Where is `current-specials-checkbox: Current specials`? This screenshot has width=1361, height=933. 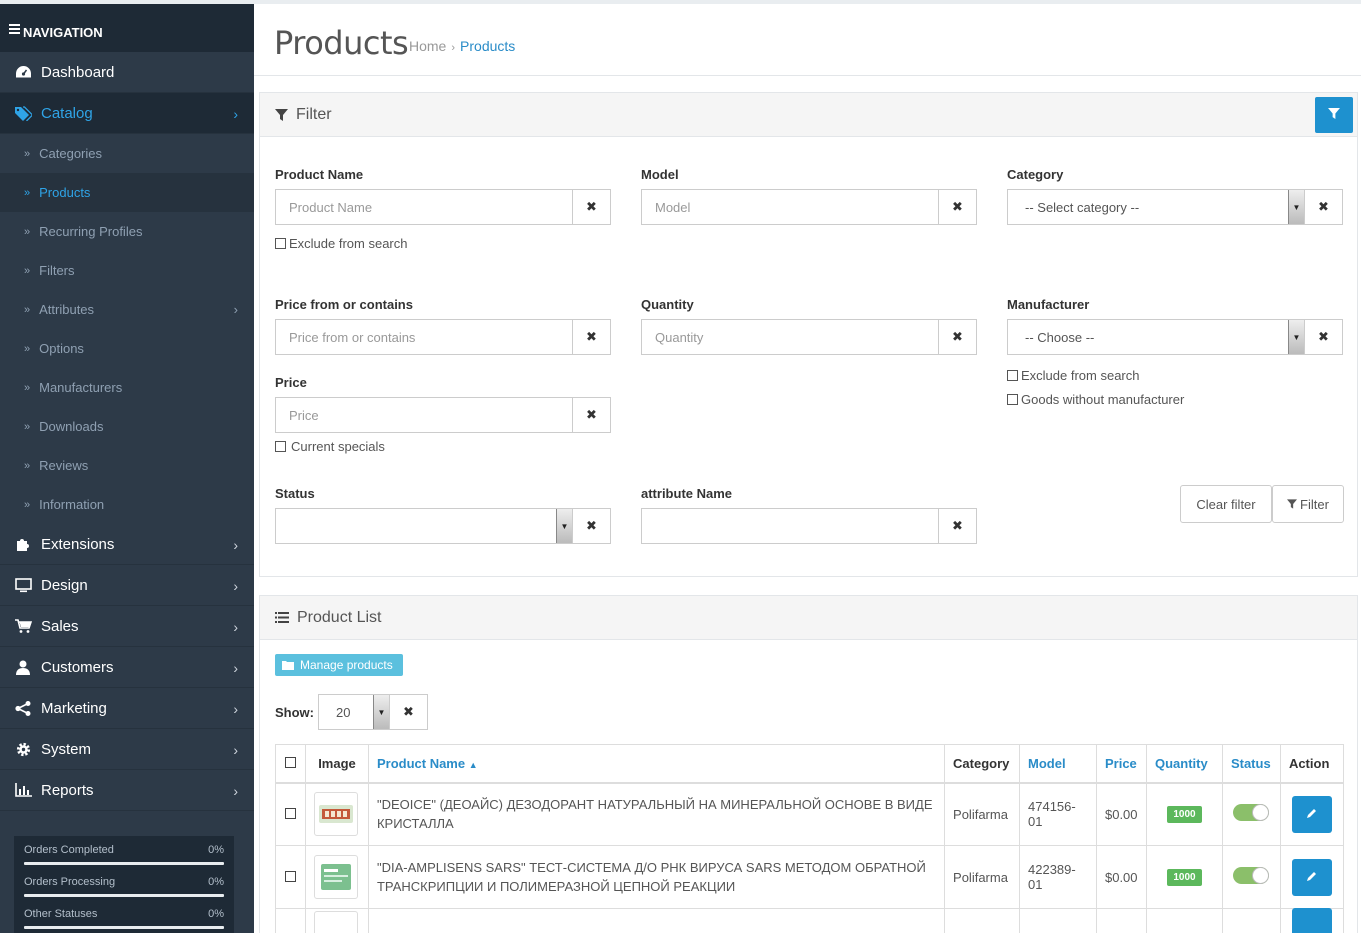
current-specials-checkbox: Current specials is located at coordinates (443, 446).